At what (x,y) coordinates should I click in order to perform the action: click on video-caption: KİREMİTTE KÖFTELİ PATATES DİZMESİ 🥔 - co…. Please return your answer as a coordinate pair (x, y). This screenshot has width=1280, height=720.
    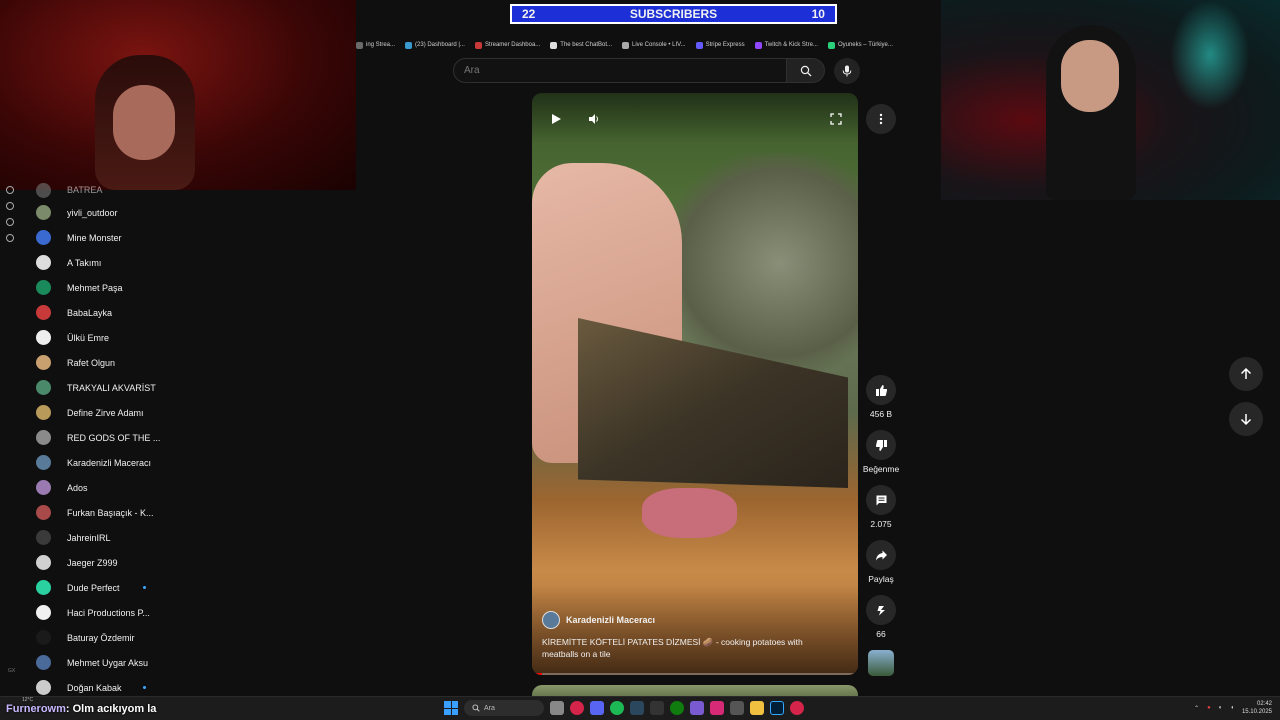
    Looking at the image, I should click on (687, 648).